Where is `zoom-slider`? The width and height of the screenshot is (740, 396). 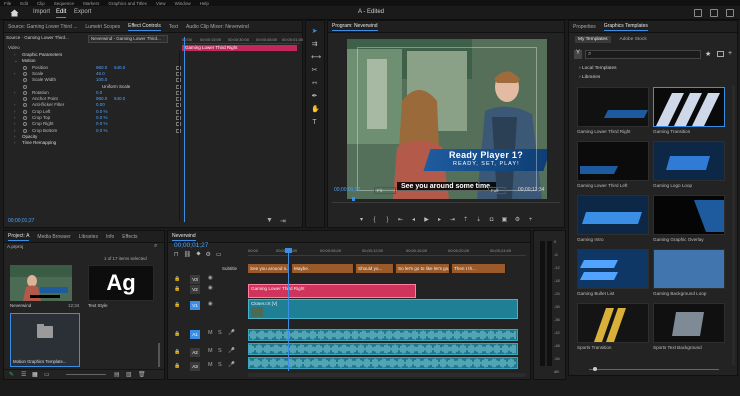 zoom-slider is located at coordinates (86, 374).